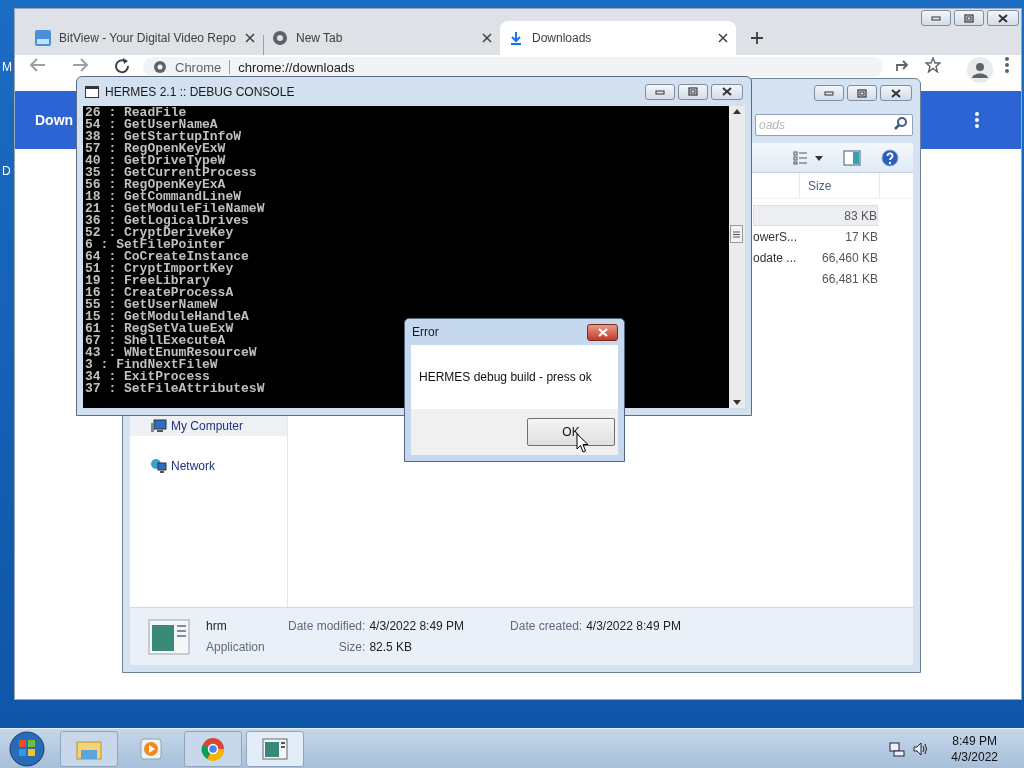 Image resolution: width=1024 pixels, height=768 pixels. I want to click on console-line: 35 : GetCurrentProcess, so click(171, 173).